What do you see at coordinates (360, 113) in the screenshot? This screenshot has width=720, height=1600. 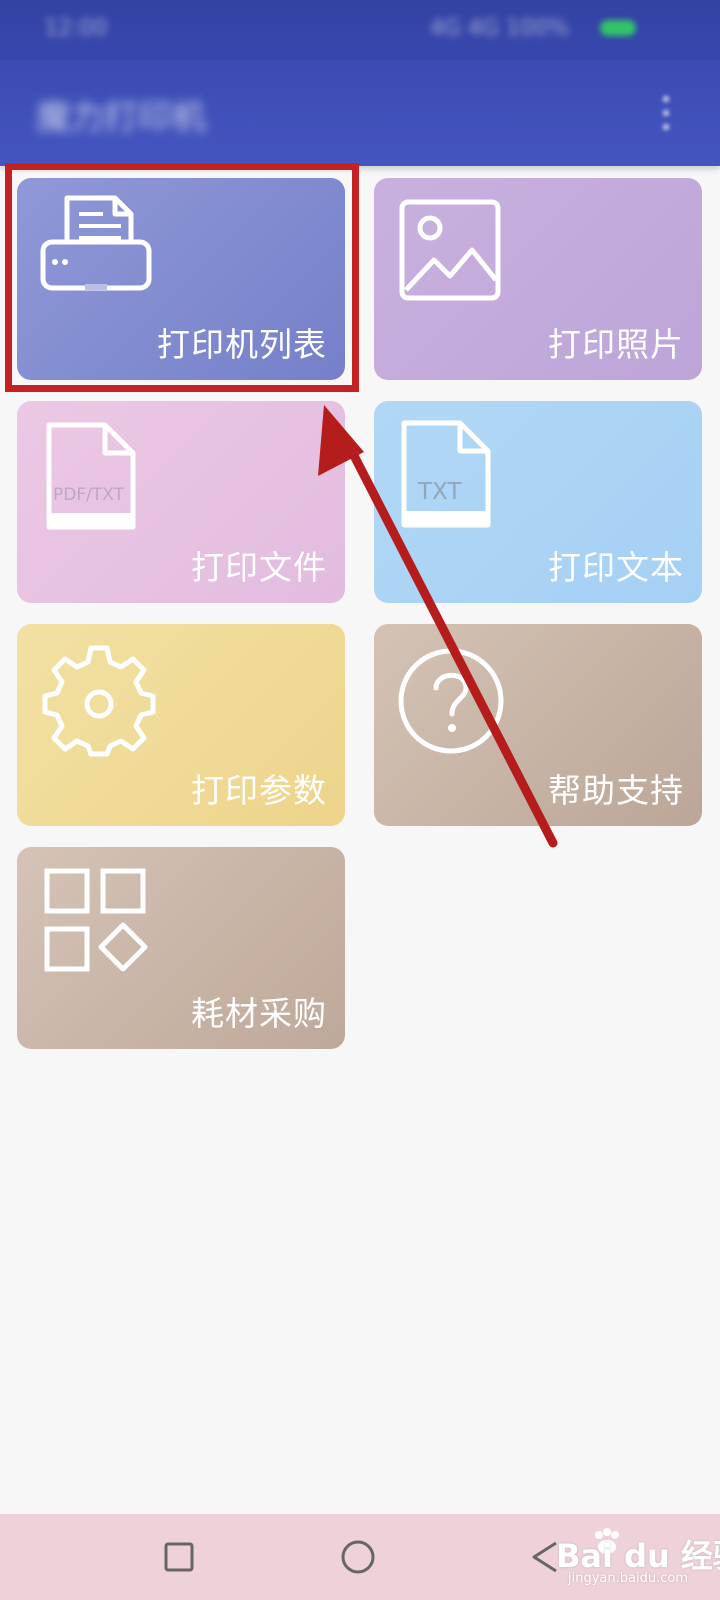 I see `app-bar: 魔力打印机` at bounding box center [360, 113].